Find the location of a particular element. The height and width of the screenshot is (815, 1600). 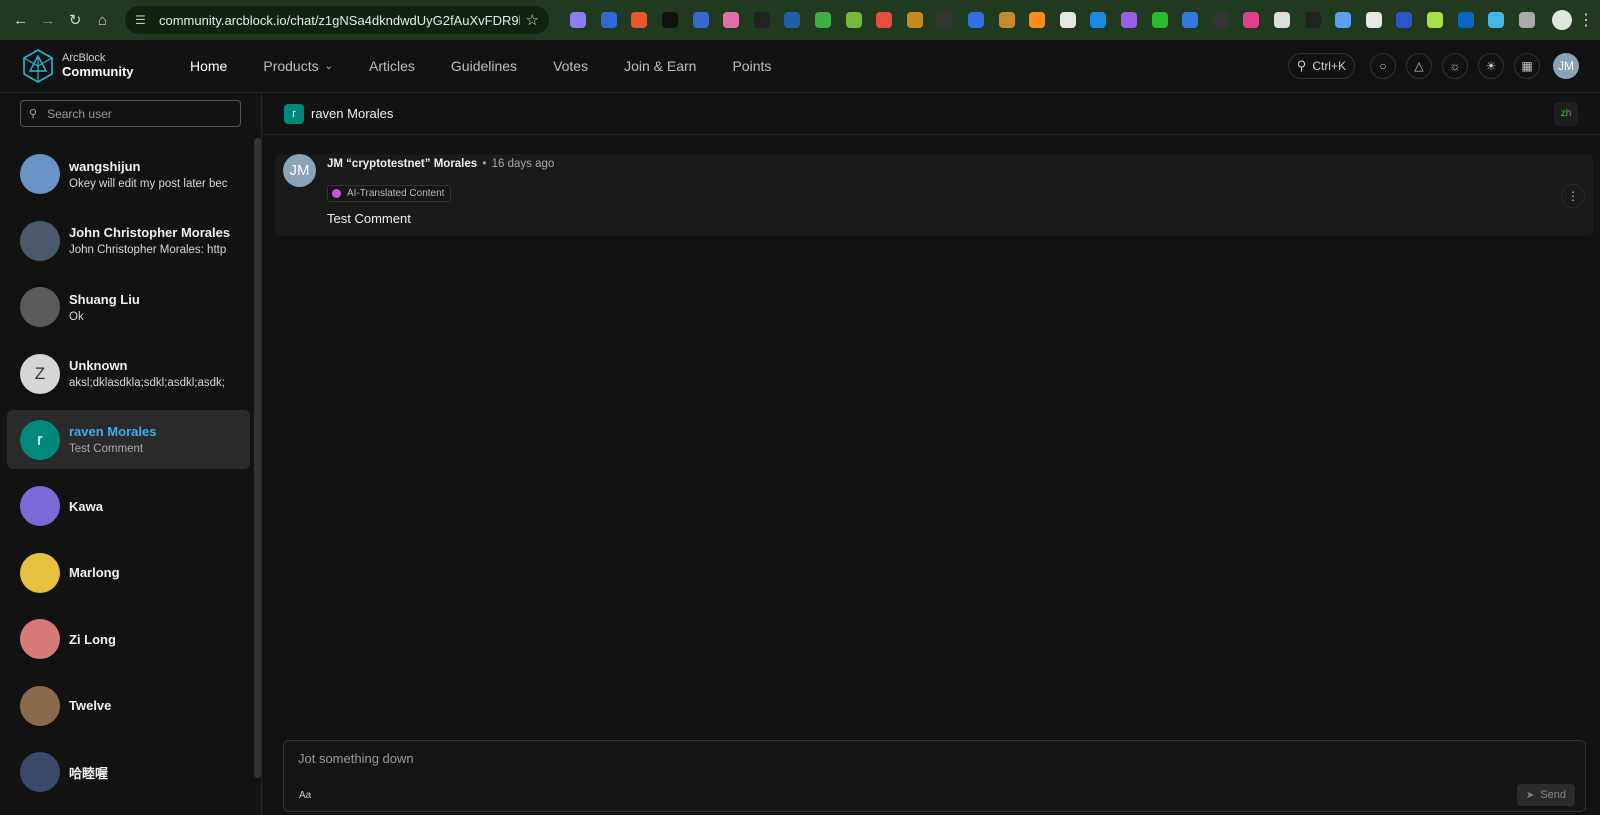

user-search: ⚲ is located at coordinates (130, 113).